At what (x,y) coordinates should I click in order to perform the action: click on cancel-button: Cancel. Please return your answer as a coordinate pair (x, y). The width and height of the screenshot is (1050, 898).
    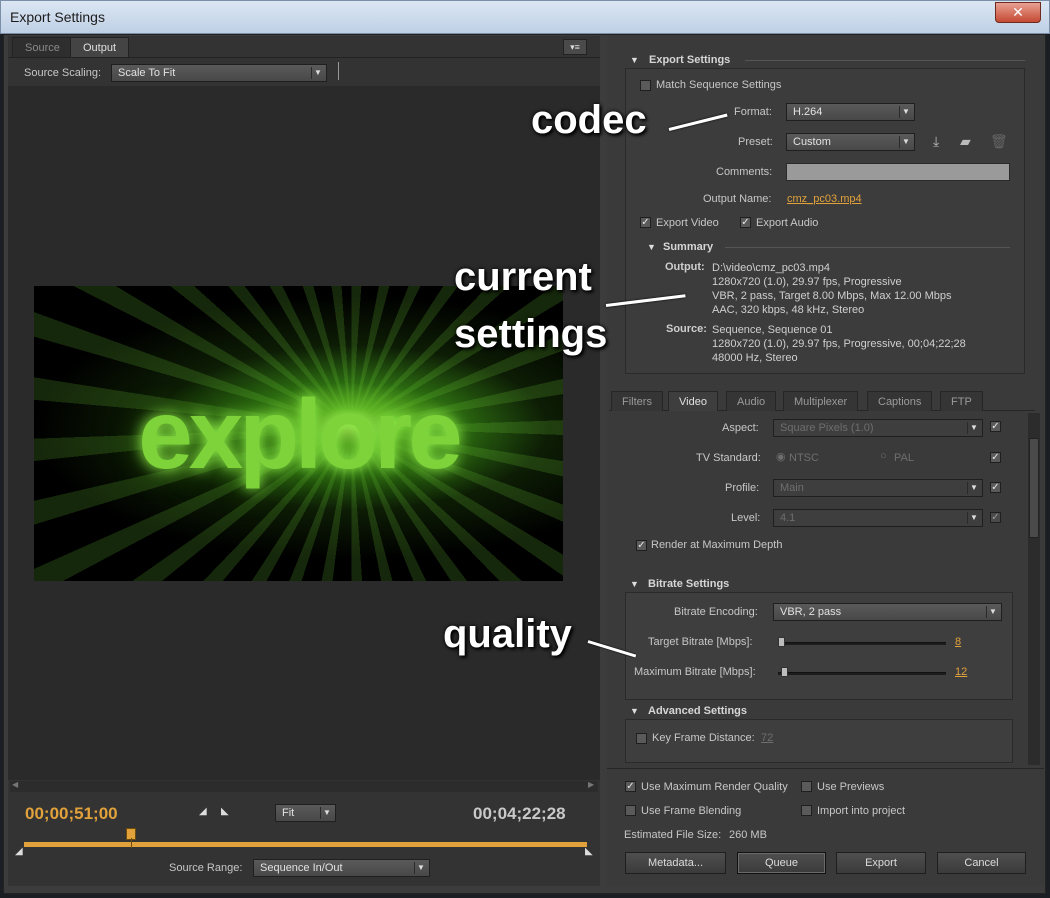
    Looking at the image, I should click on (981, 863).